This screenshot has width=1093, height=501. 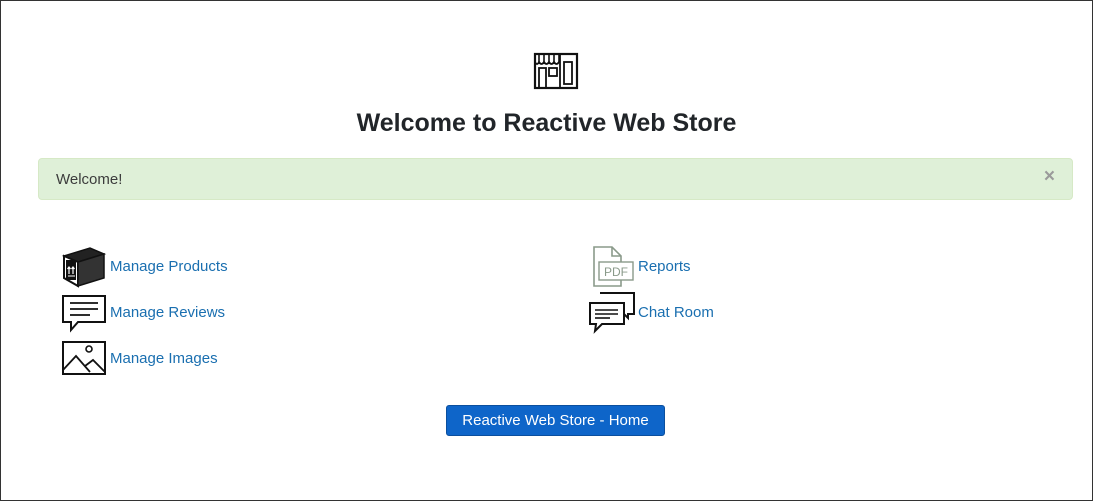 What do you see at coordinates (555, 179) in the screenshot?
I see `welcome-alert: Welcome! ×` at bounding box center [555, 179].